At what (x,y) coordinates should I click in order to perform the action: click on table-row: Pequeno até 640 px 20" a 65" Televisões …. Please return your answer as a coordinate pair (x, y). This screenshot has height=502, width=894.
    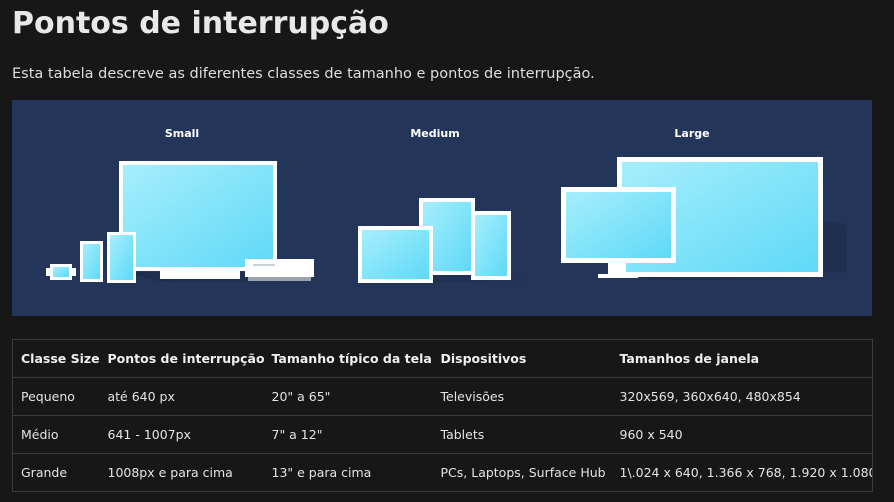
    Looking at the image, I should click on (442, 396).